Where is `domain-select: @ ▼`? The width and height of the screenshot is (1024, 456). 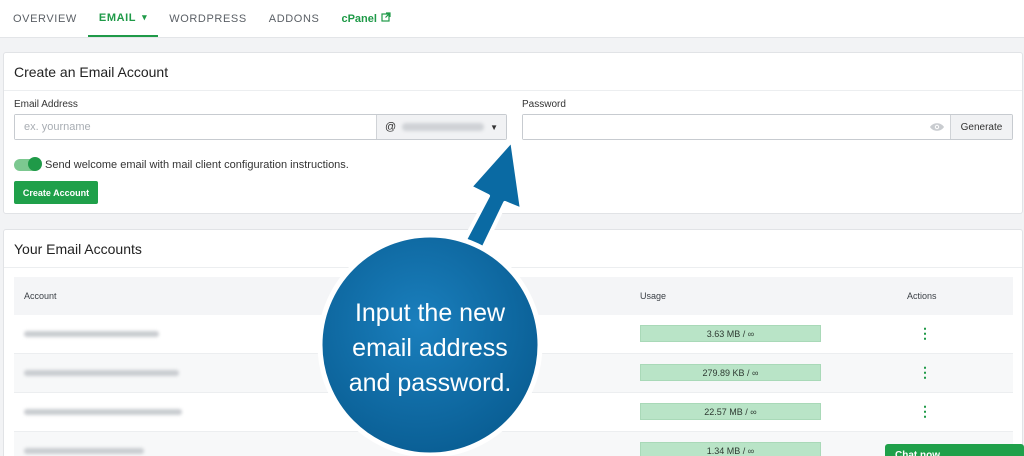
domain-select: @ ▼ is located at coordinates (441, 127).